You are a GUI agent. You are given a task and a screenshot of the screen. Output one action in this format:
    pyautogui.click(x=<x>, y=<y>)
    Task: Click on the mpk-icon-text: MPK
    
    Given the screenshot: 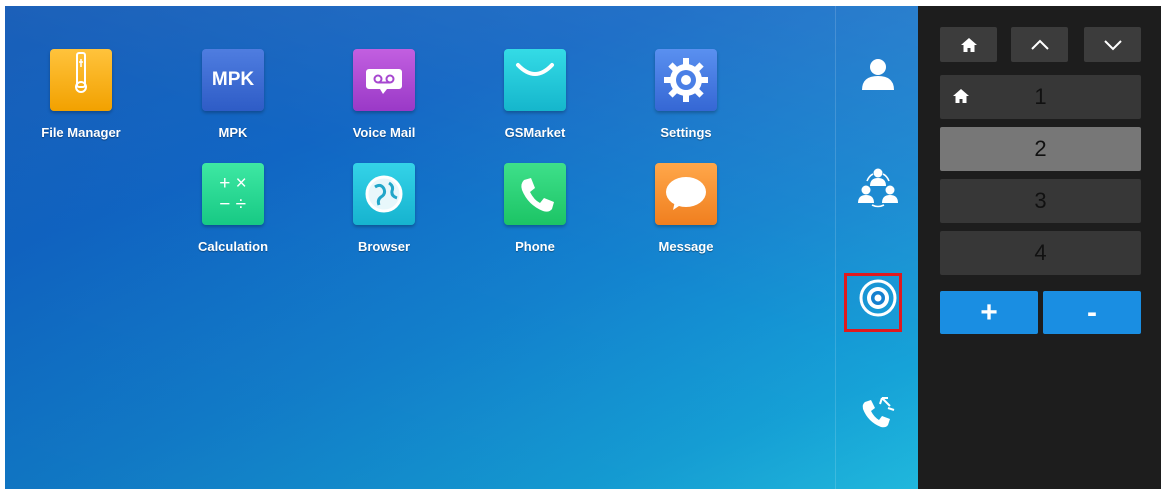 What is the action you would take?
    pyautogui.click(x=233, y=79)
    